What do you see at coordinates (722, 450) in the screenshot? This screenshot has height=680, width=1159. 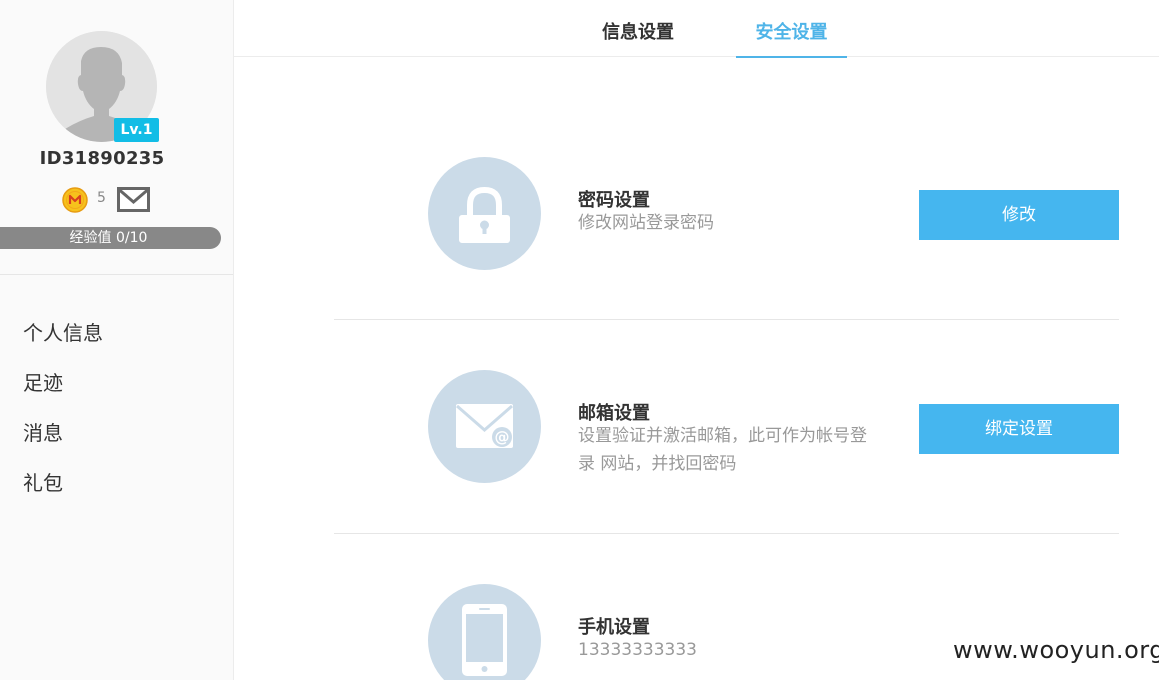 I see `email-settings-desc: 设置验证并激活邮箱，此可作为帐号登录 网站，并找回密码` at bounding box center [722, 450].